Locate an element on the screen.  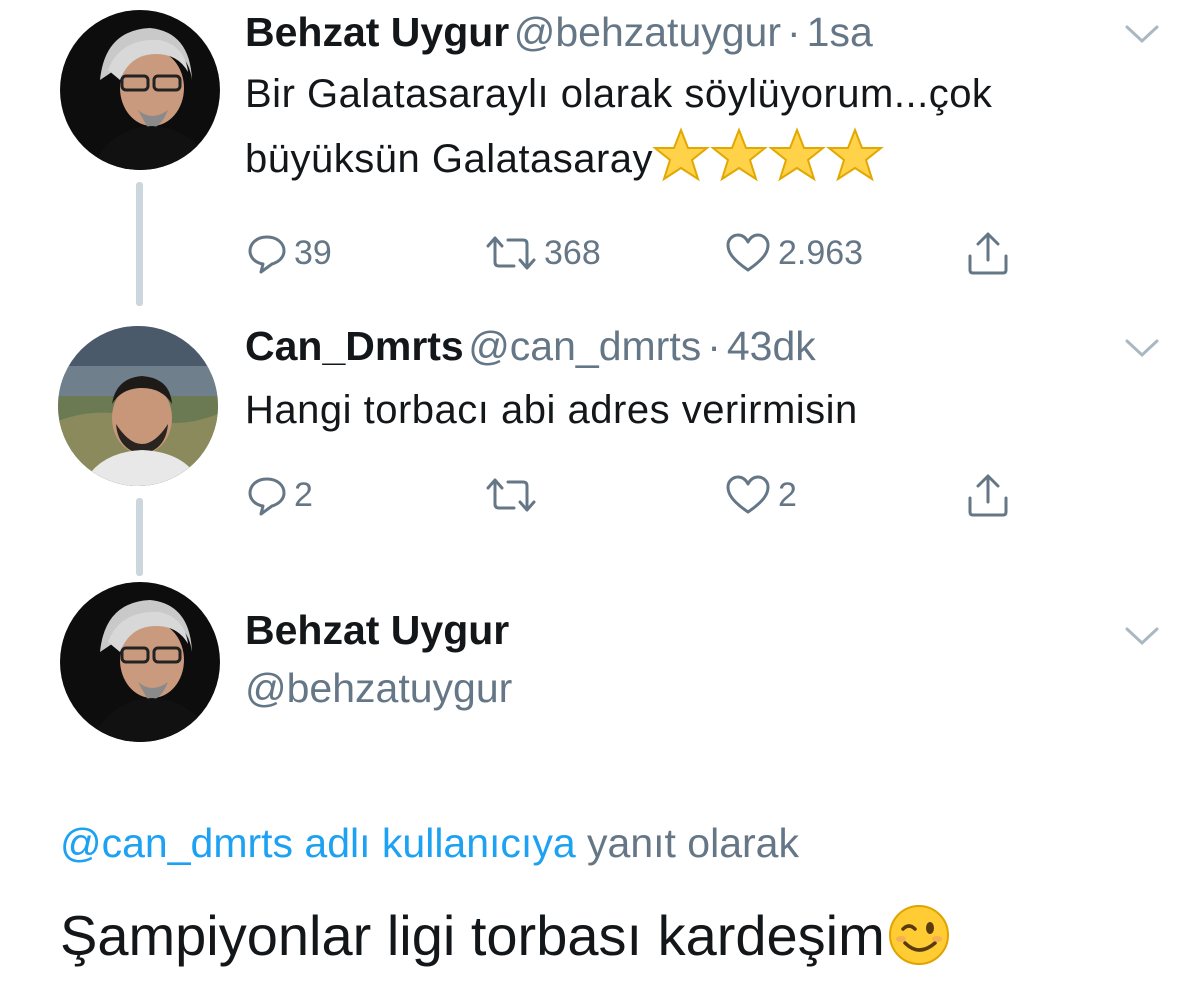
reply-to-link: @can_dmrts adlı kullanıcıya is located at coordinates (318, 843).